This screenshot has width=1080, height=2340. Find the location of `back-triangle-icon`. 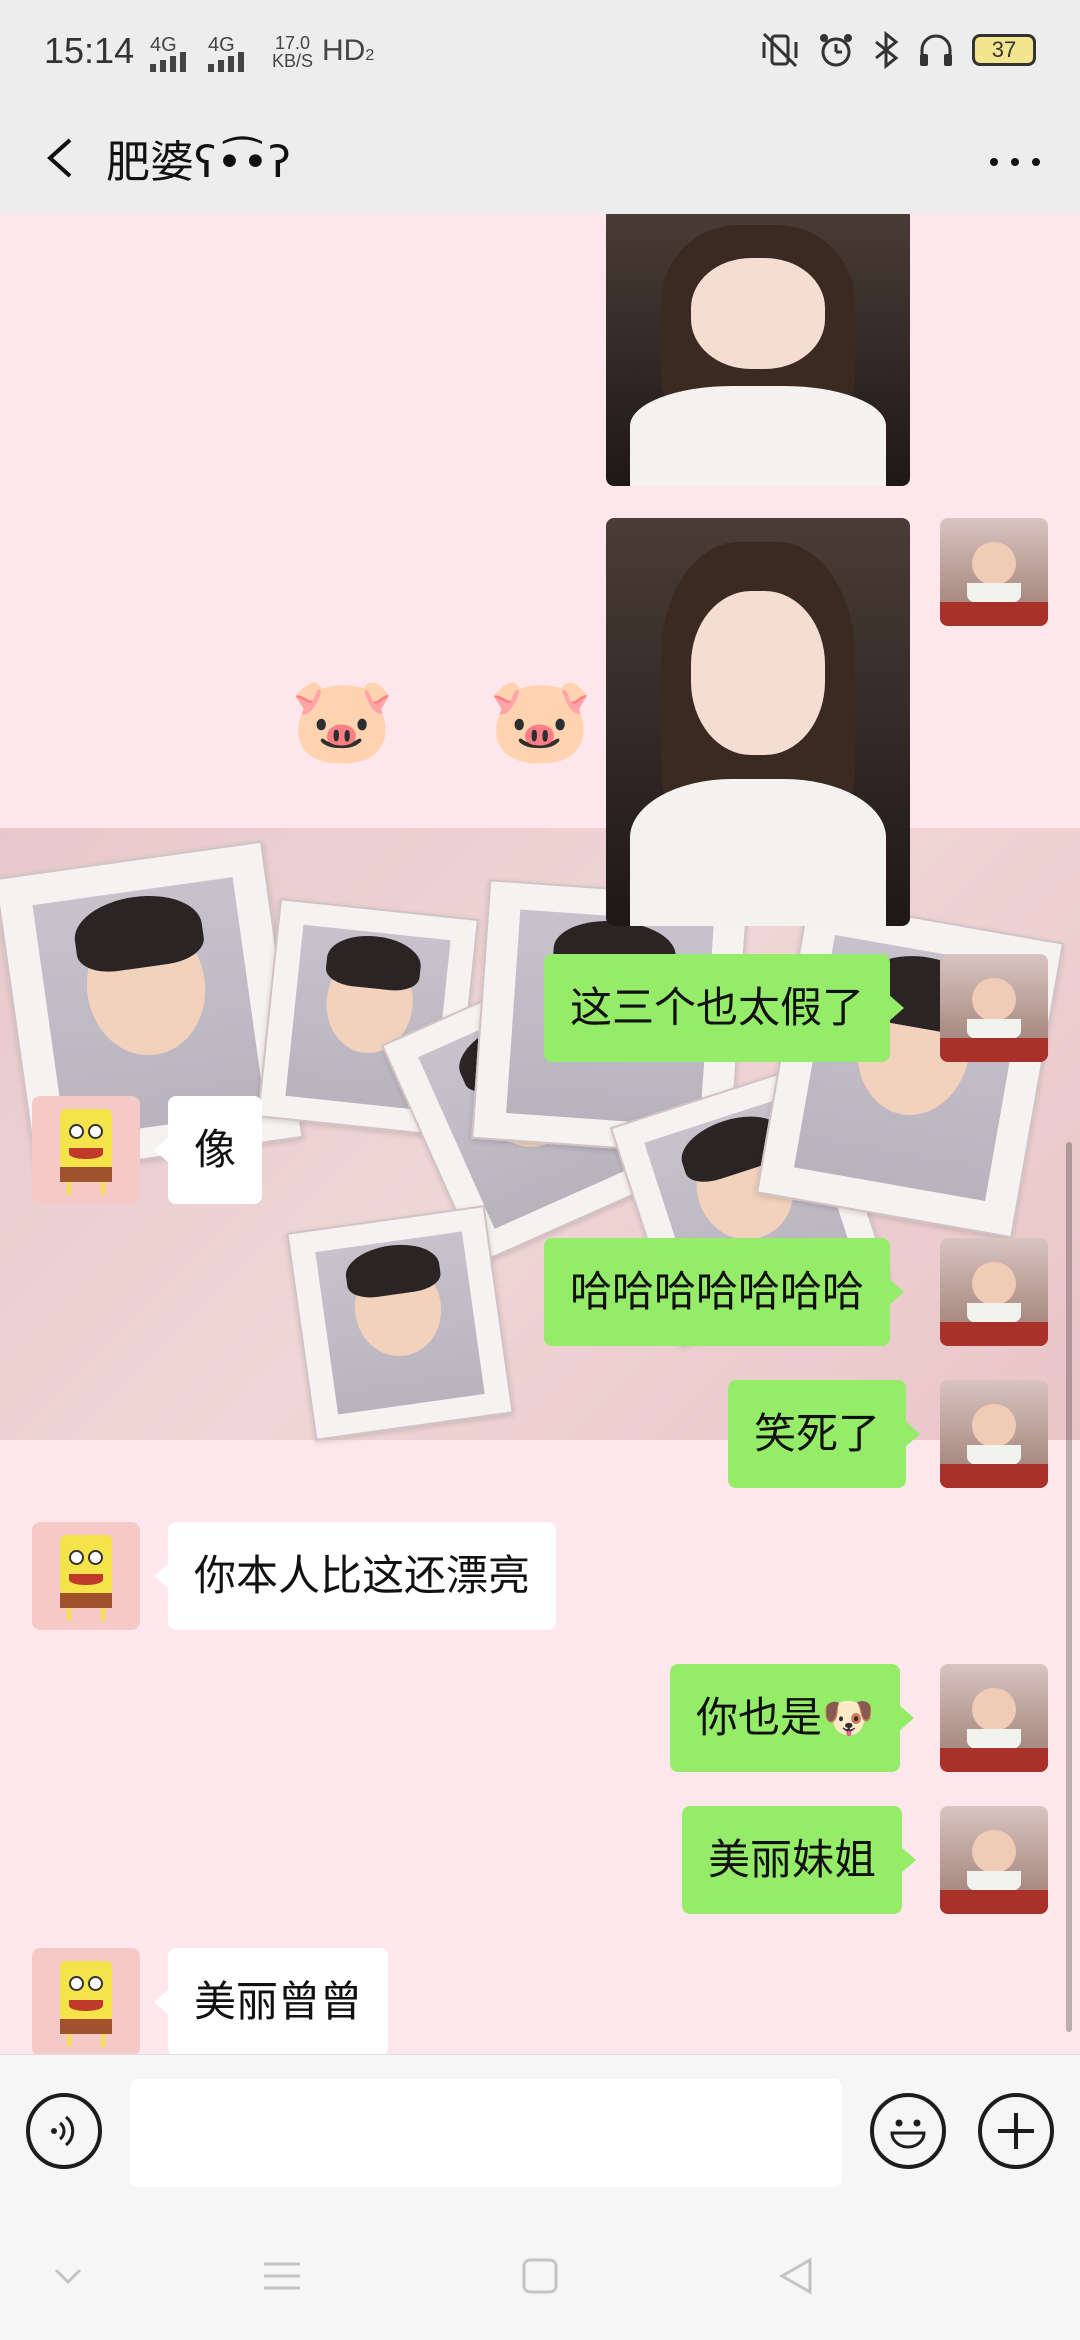

back-triangle-icon is located at coordinates (795, 2276).